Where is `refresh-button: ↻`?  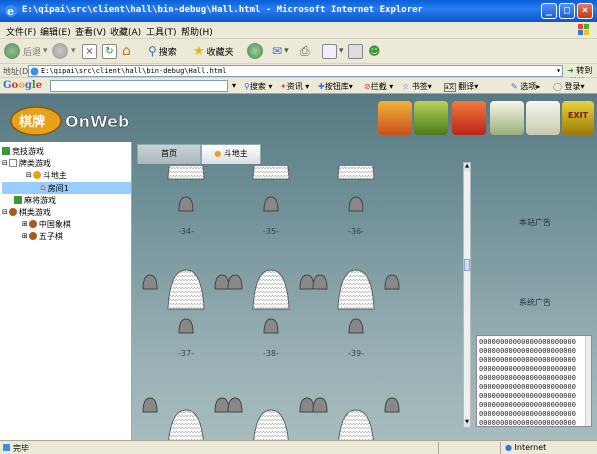
refresh-button: ↻ is located at coordinates (109, 51).